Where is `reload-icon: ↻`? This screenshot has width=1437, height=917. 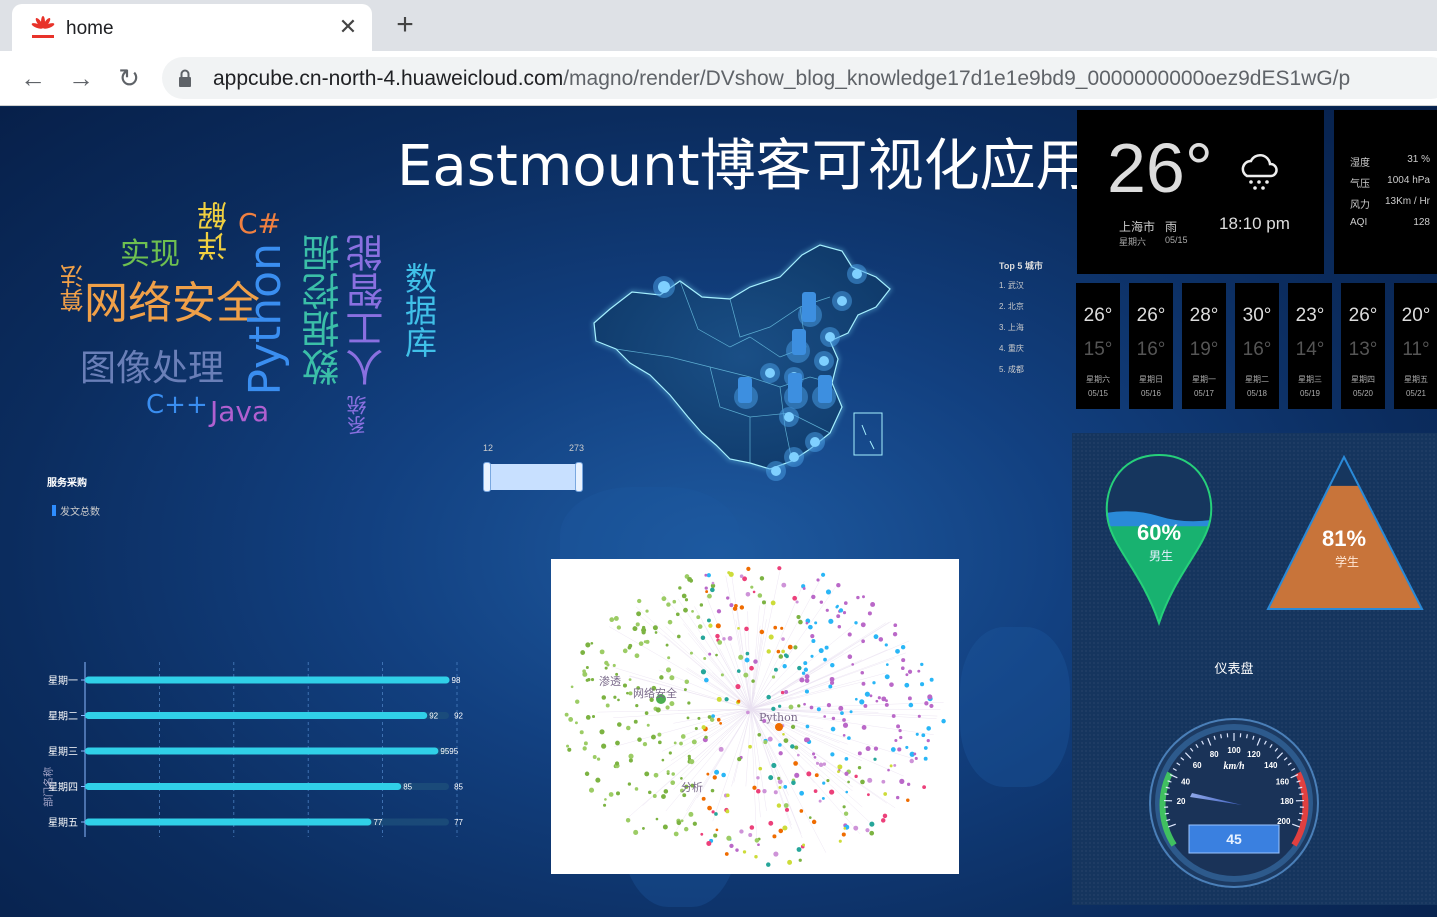
reload-icon: ↻ is located at coordinates (129, 78).